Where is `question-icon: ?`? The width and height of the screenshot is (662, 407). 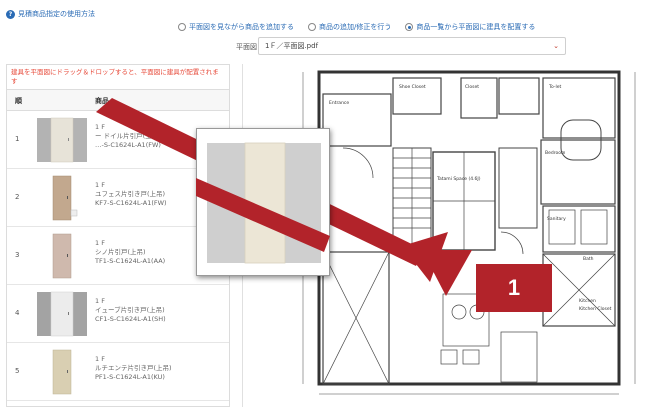 question-icon: ? is located at coordinates (10, 14).